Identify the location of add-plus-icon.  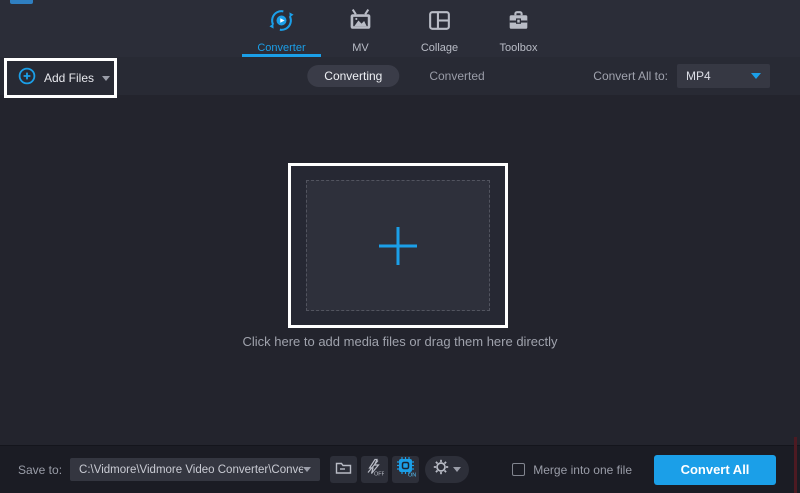
(398, 245).